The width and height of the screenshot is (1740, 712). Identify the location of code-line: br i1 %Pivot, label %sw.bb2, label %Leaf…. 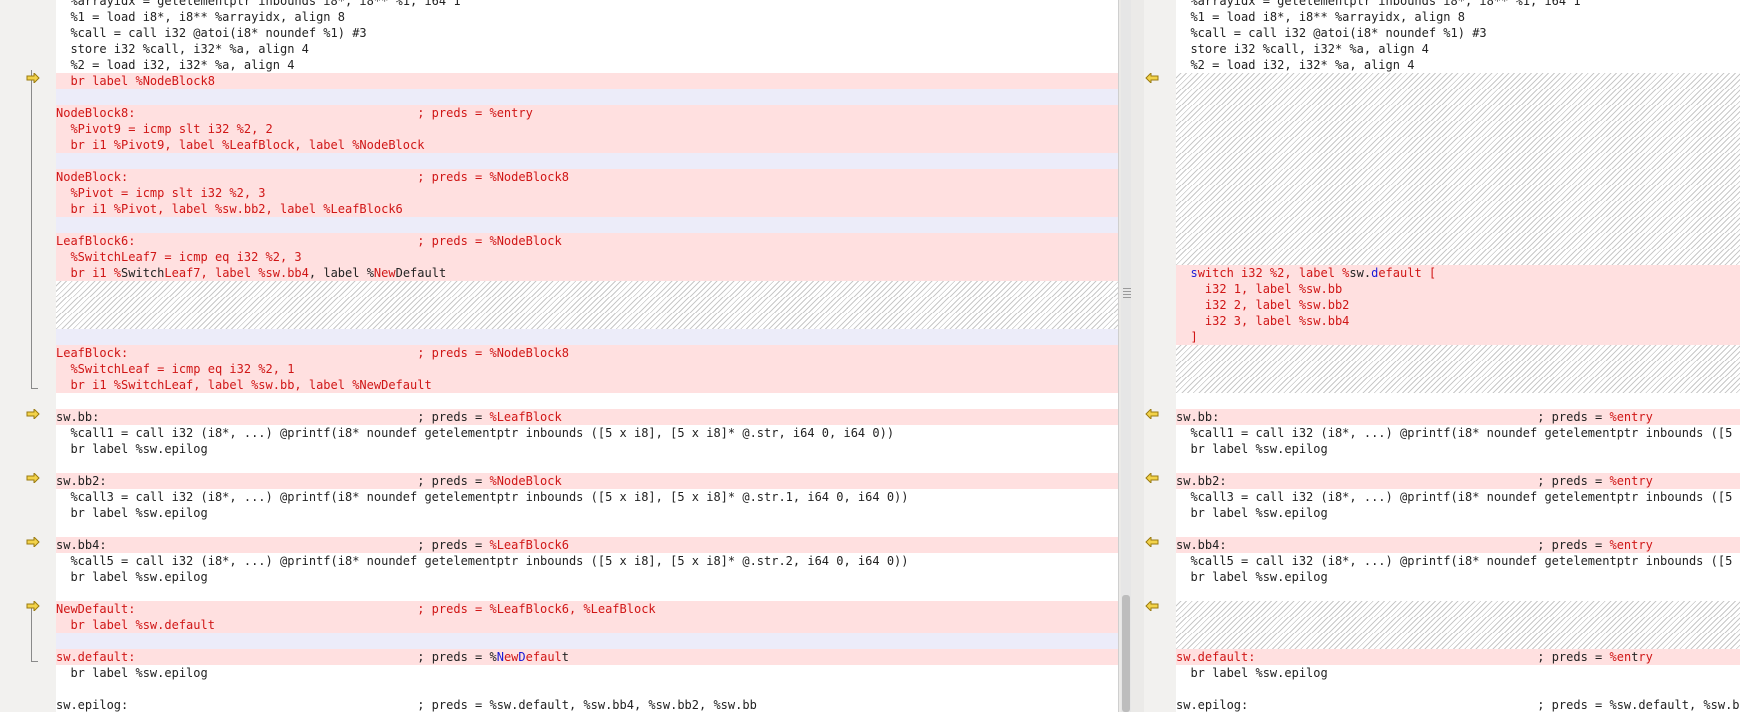
(587, 209).